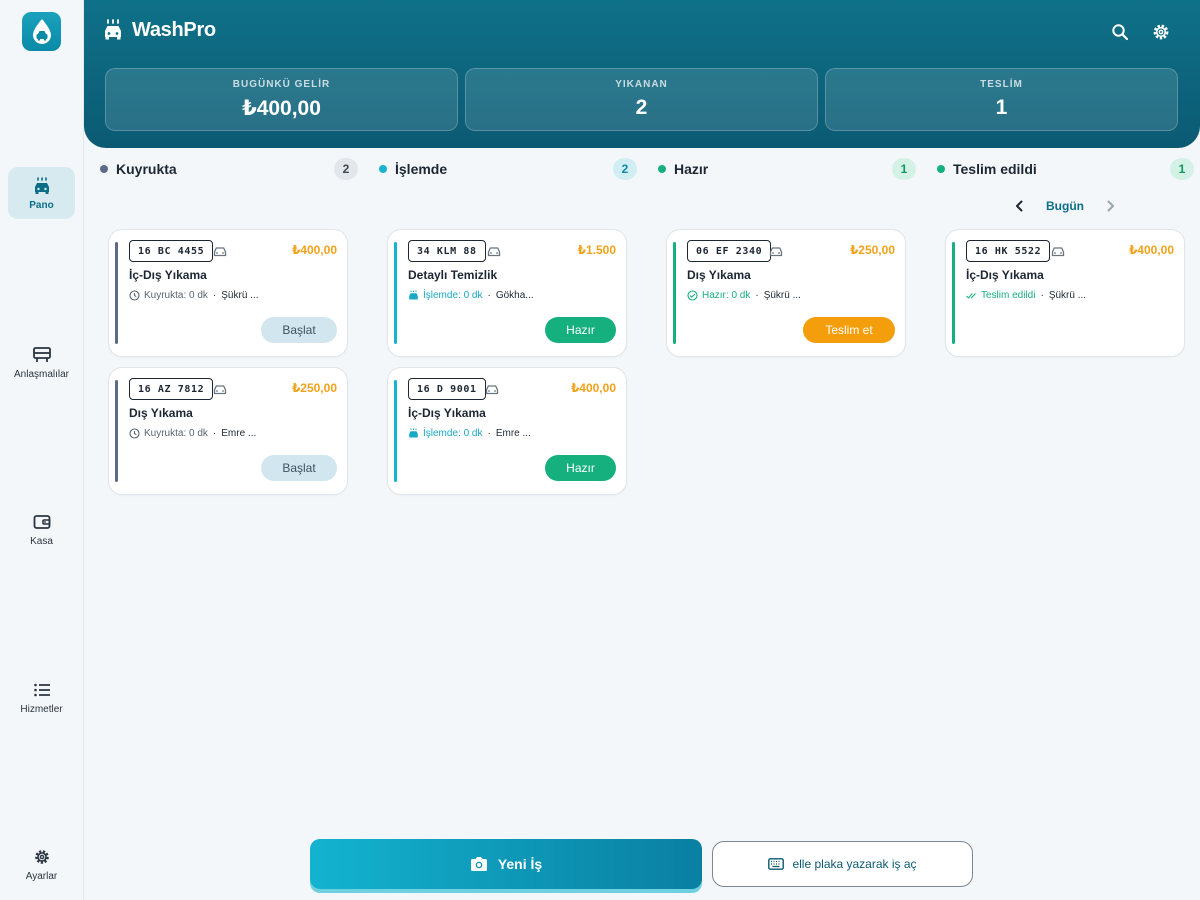  Describe the element at coordinates (719, 275) in the screenshot. I see `service-name: Dış Yıkama` at that location.